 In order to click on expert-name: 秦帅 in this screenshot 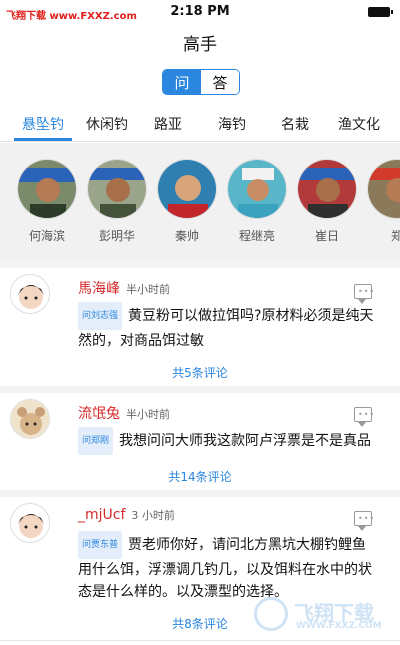, I will do `click(186, 236)`.